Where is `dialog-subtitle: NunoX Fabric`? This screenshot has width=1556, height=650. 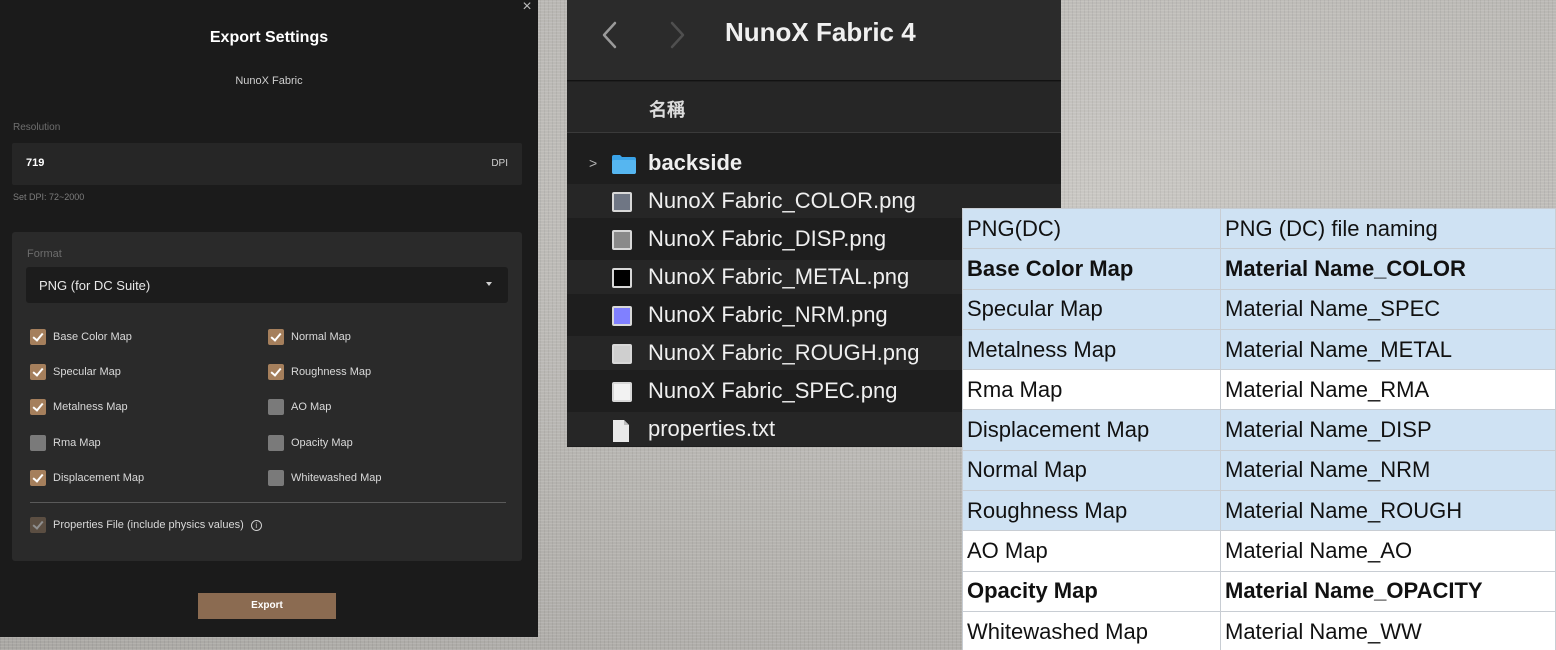
dialog-subtitle: NunoX Fabric is located at coordinates (269, 81).